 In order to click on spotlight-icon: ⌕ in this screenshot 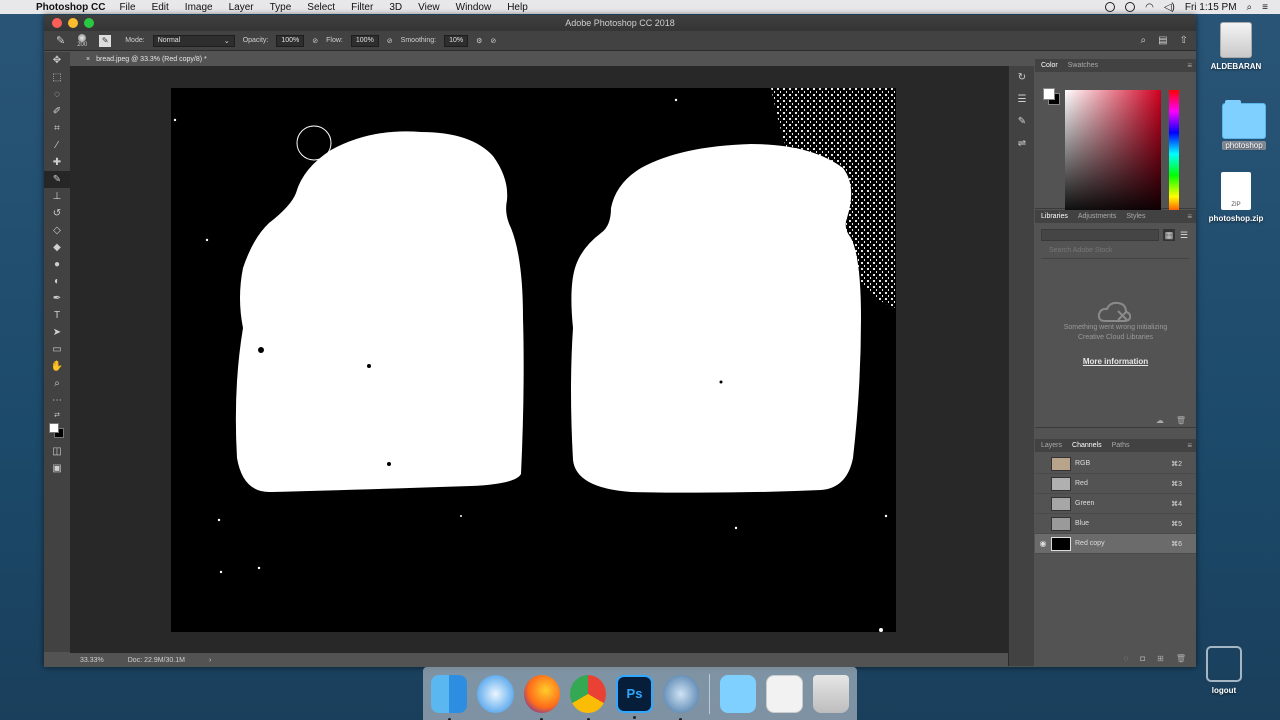, I will do `click(1250, 7)`.